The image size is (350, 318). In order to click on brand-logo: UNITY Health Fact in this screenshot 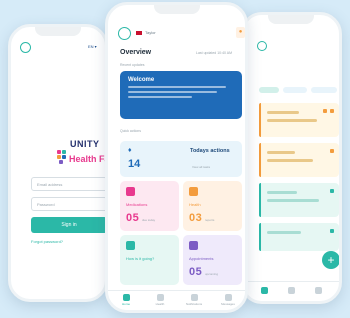, I will do `click(74, 154)`.